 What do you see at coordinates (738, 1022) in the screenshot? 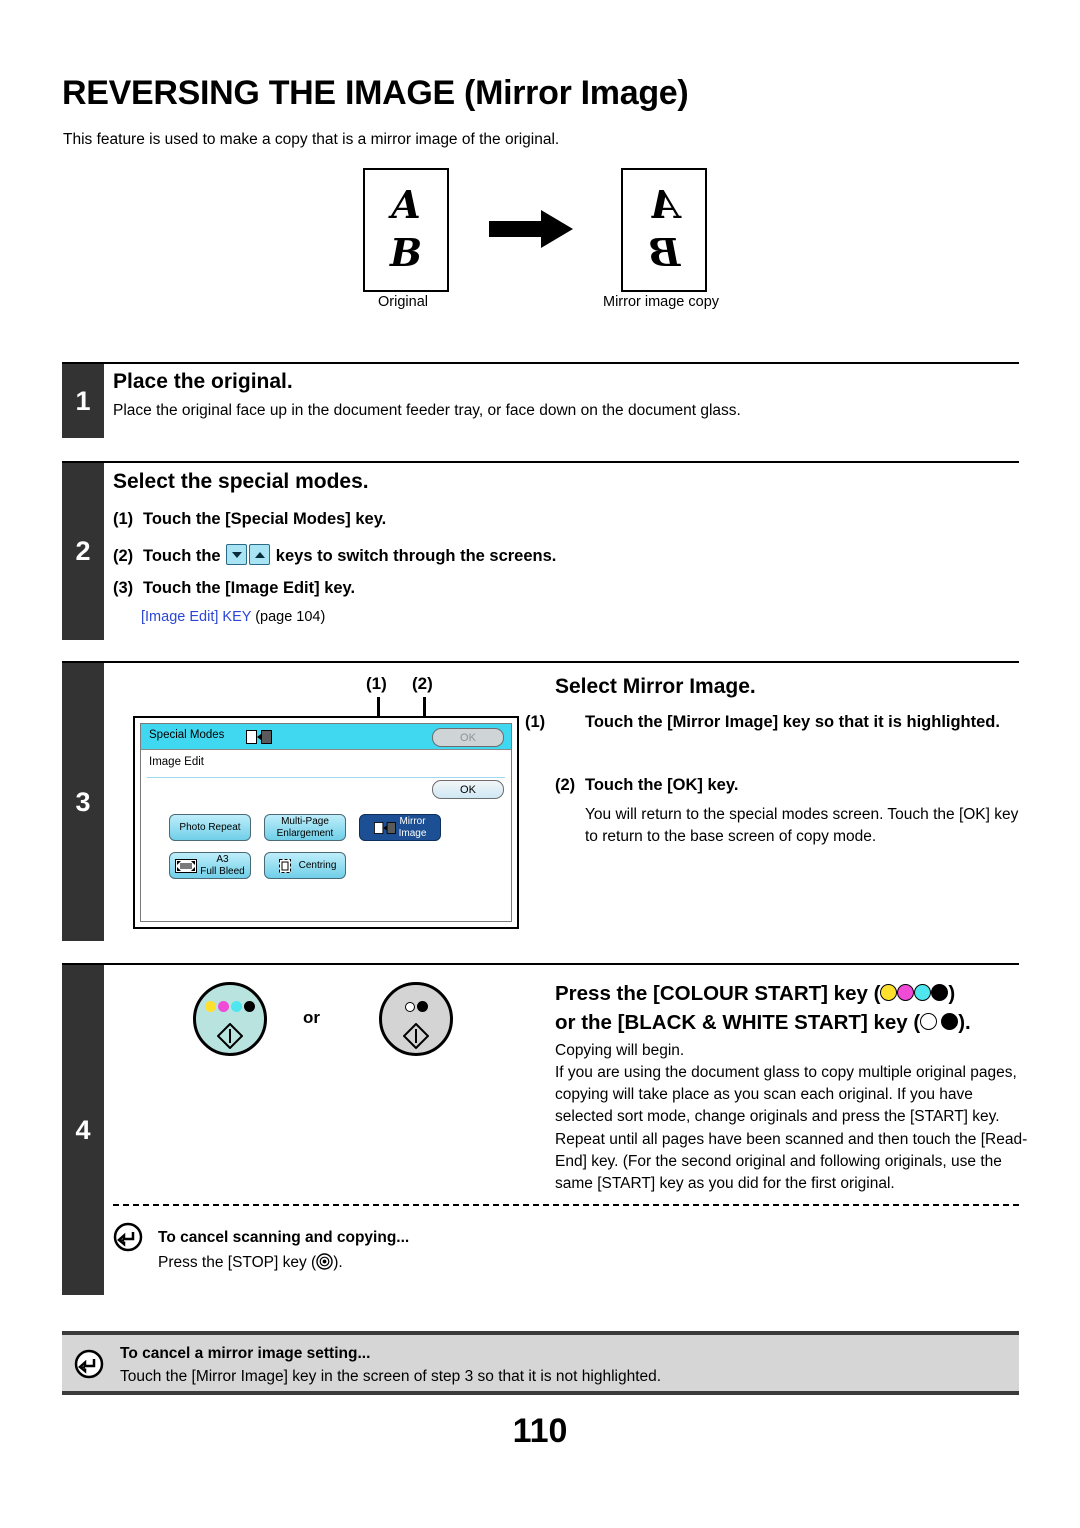
I see `step-4-heading-line2-prefix: or the [BLACK & WHITE START] key (` at bounding box center [738, 1022].